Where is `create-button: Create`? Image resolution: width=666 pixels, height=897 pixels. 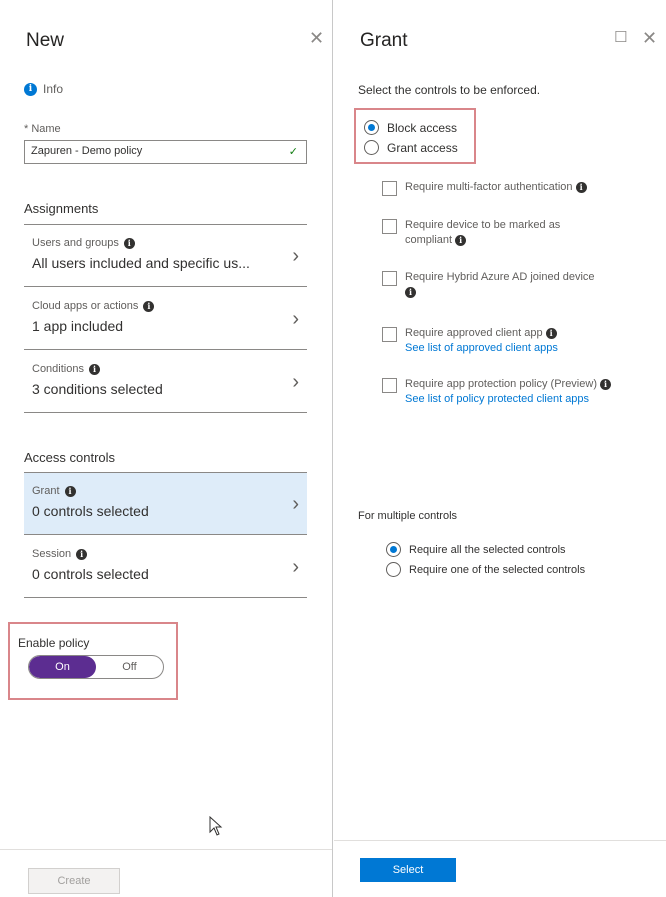 create-button: Create is located at coordinates (74, 881).